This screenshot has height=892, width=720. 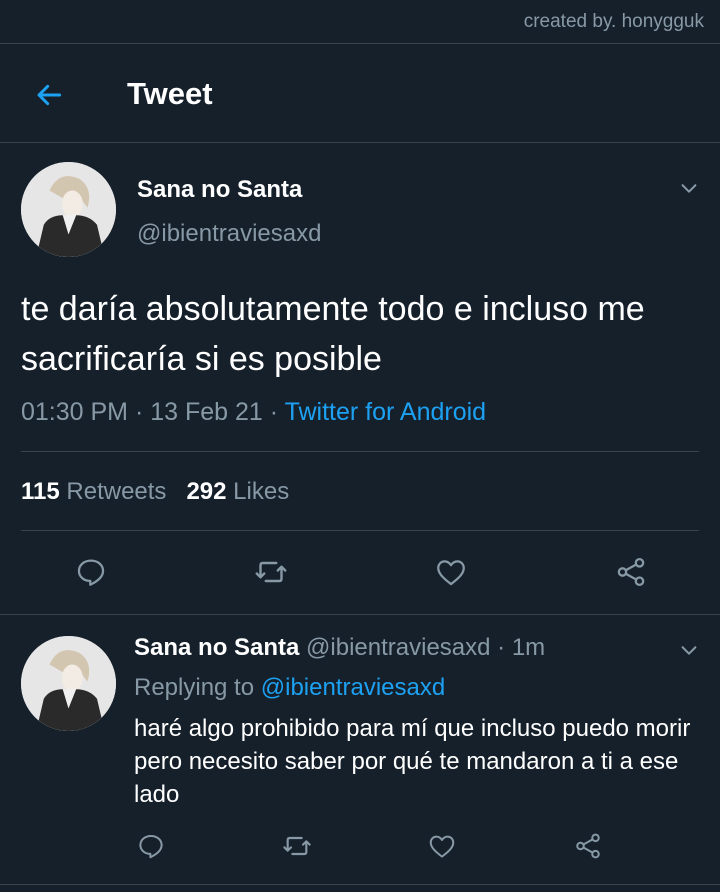 What do you see at coordinates (229, 234) in the screenshot?
I see `author-handle: @ibientraviesaxd` at bounding box center [229, 234].